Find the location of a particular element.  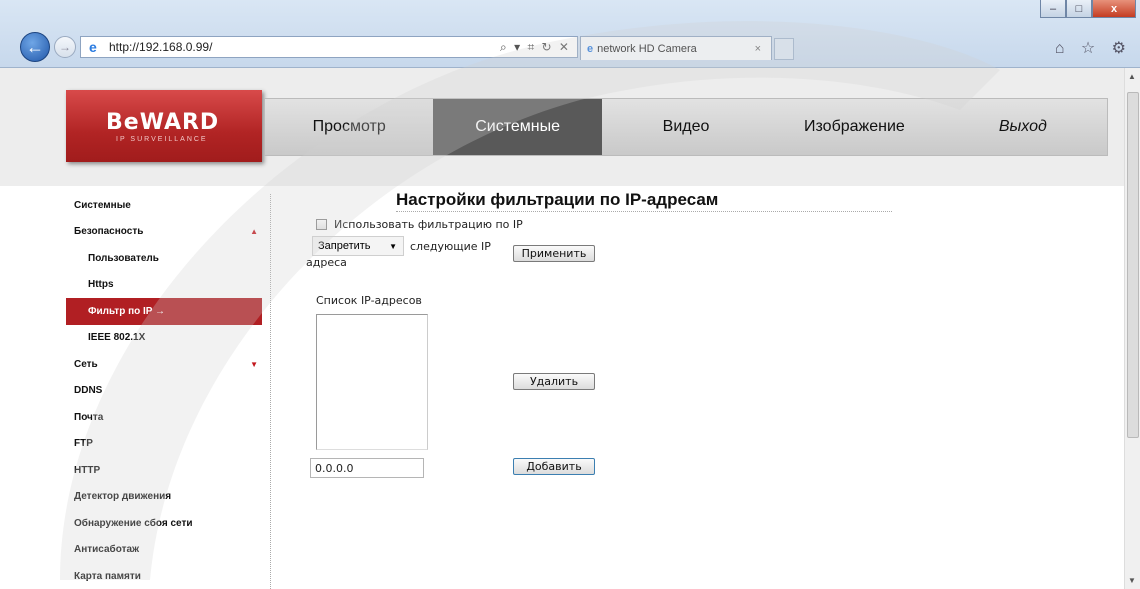

apply-button: Применить is located at coordinates (554, 253).